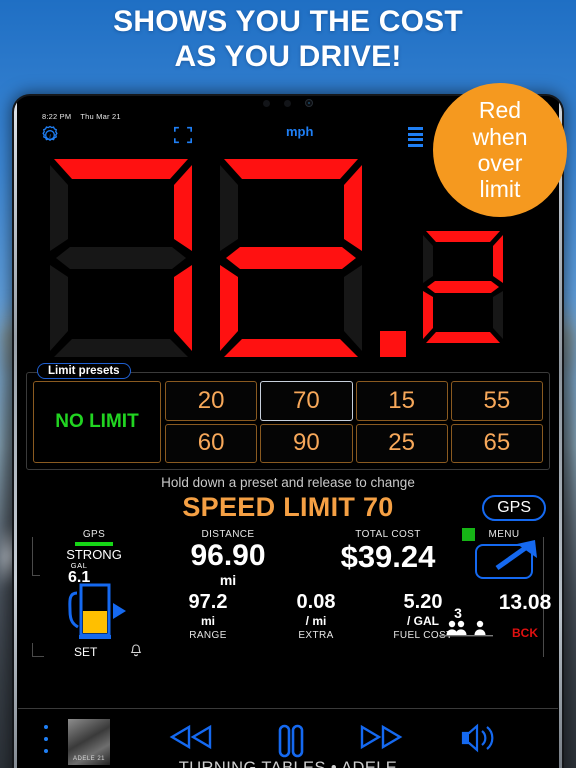 The image size is (576, 768). What do you see at coordinates (525, 633) in the screenshot?
I see `bck-label: BCK` at bounding box center [525, 633].